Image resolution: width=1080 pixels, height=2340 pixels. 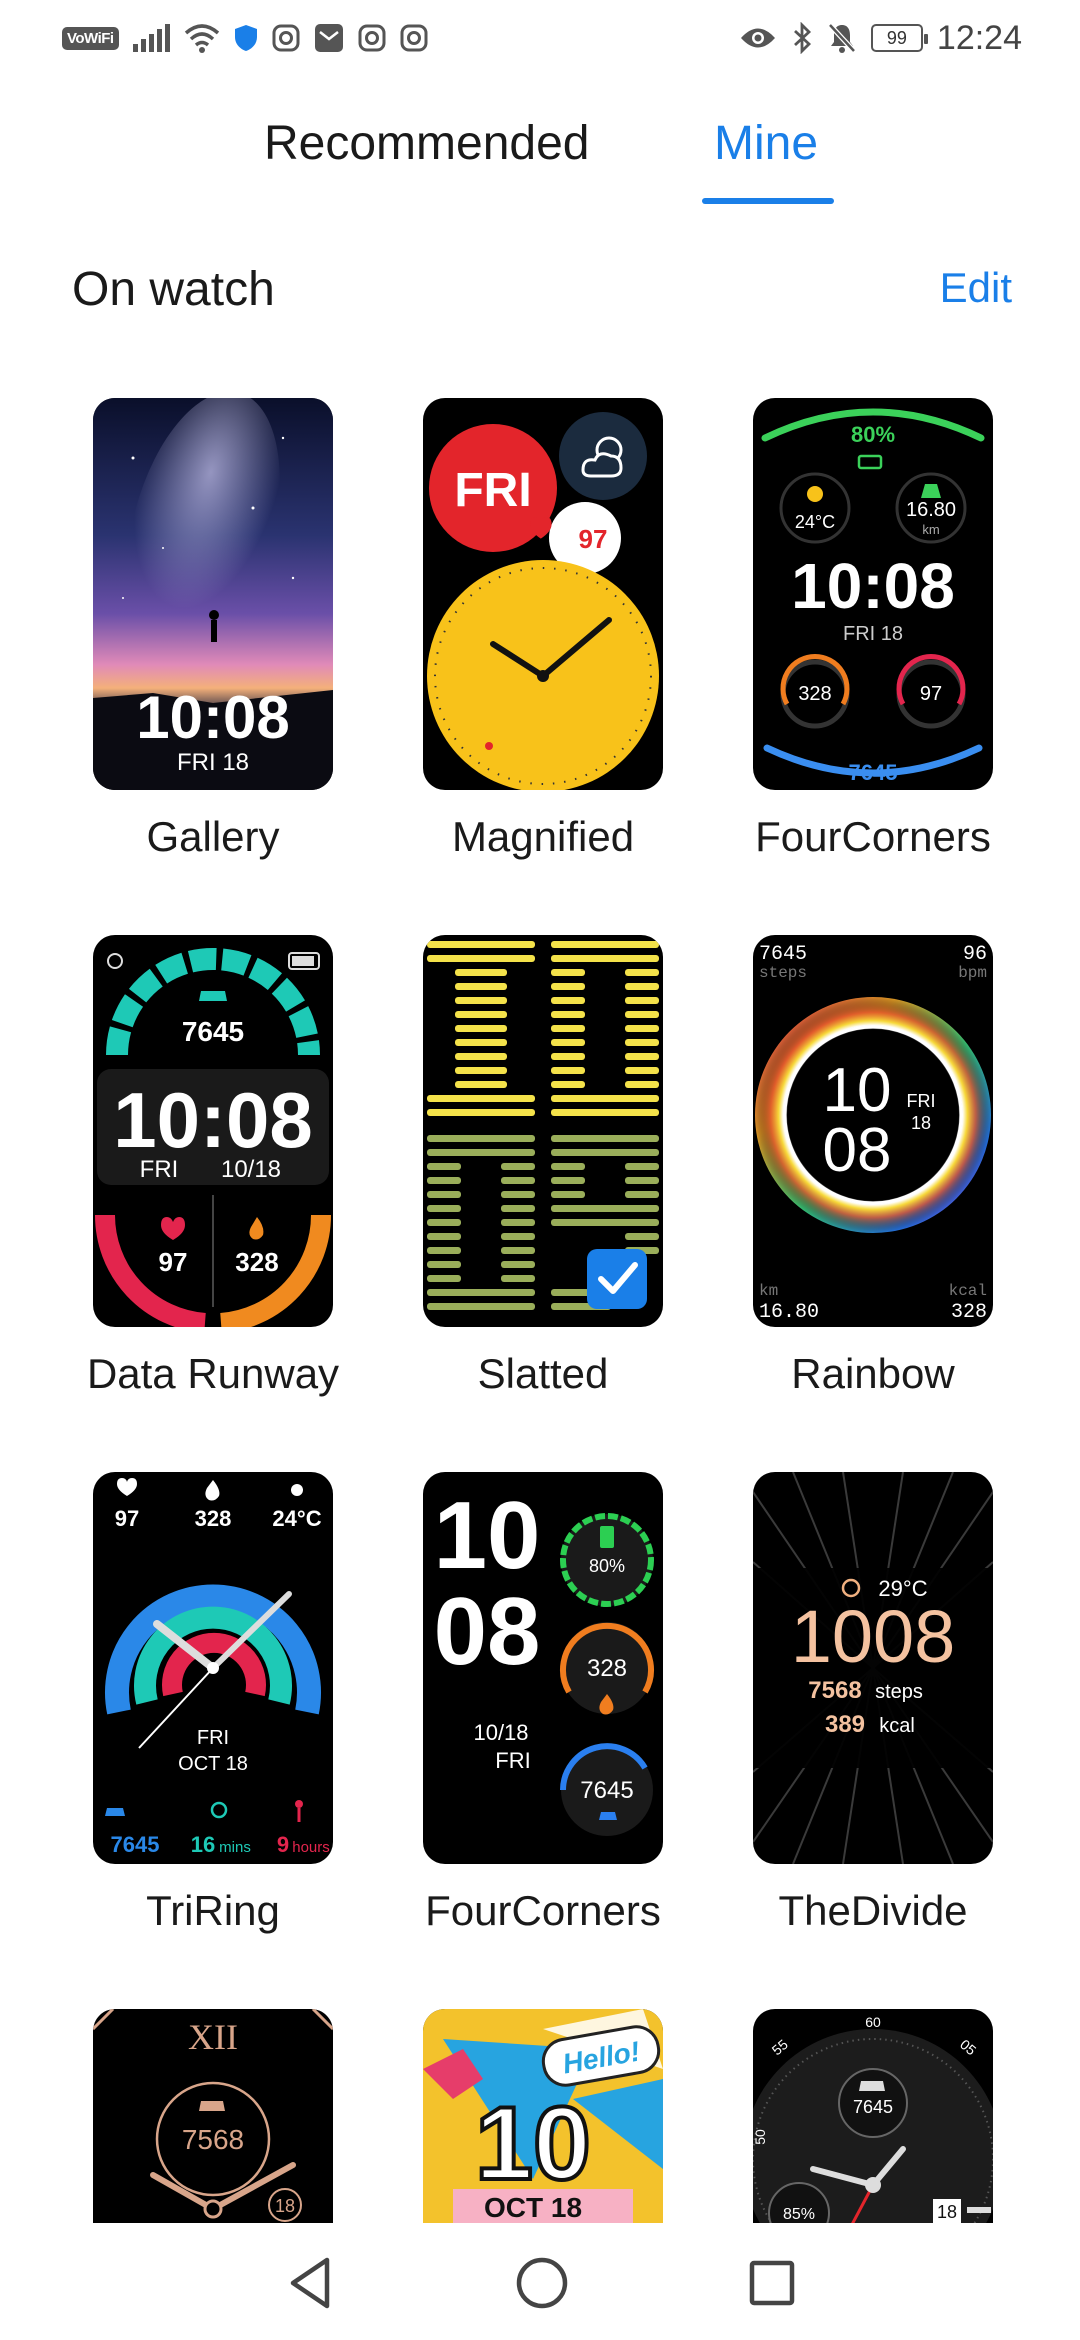 What do you see at coordinates (151, 38) in the screenshot?
I see `signal-icon` at bounding box center [151, 38].